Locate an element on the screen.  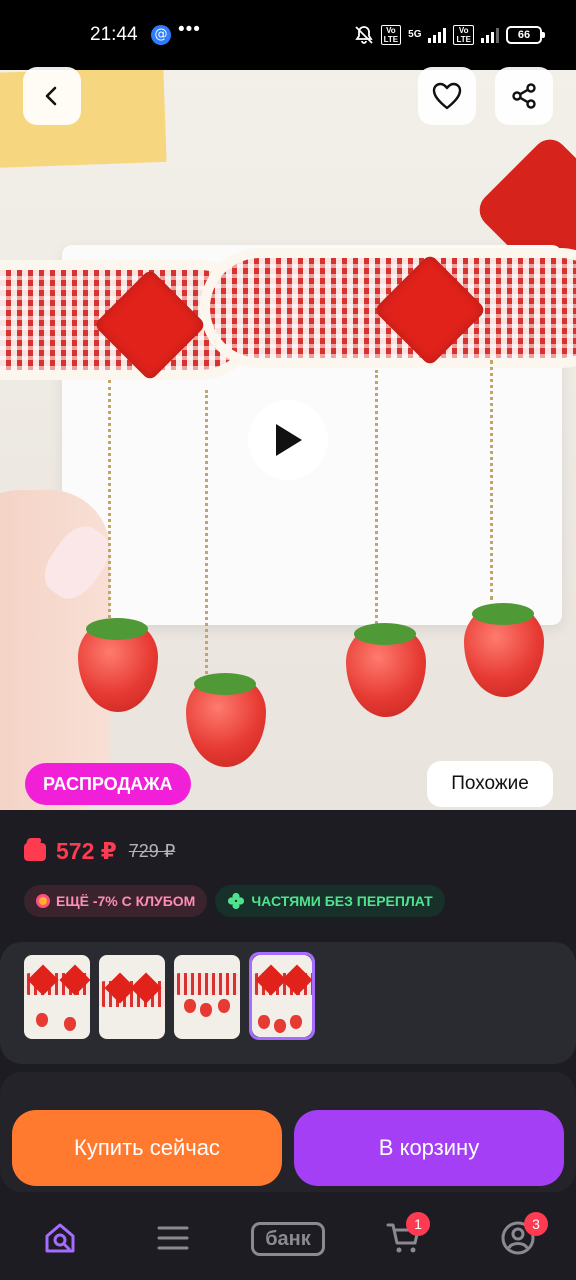
status-time: 21:44 is located at coordinates (114, 34).